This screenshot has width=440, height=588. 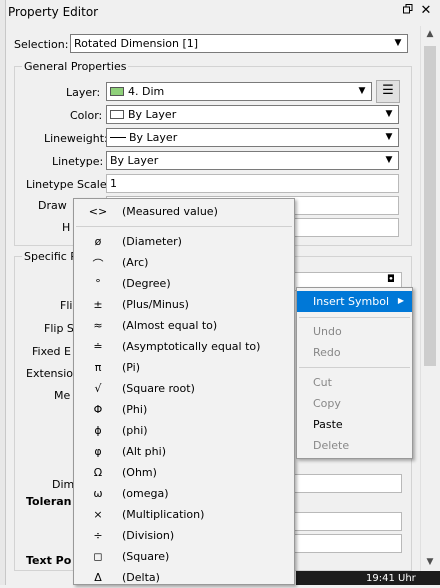 What do you see at coordinates (252, 160) in the screenshot?
I see `linetype-combo: By Layer ▼` at bounding box center [252, 160].